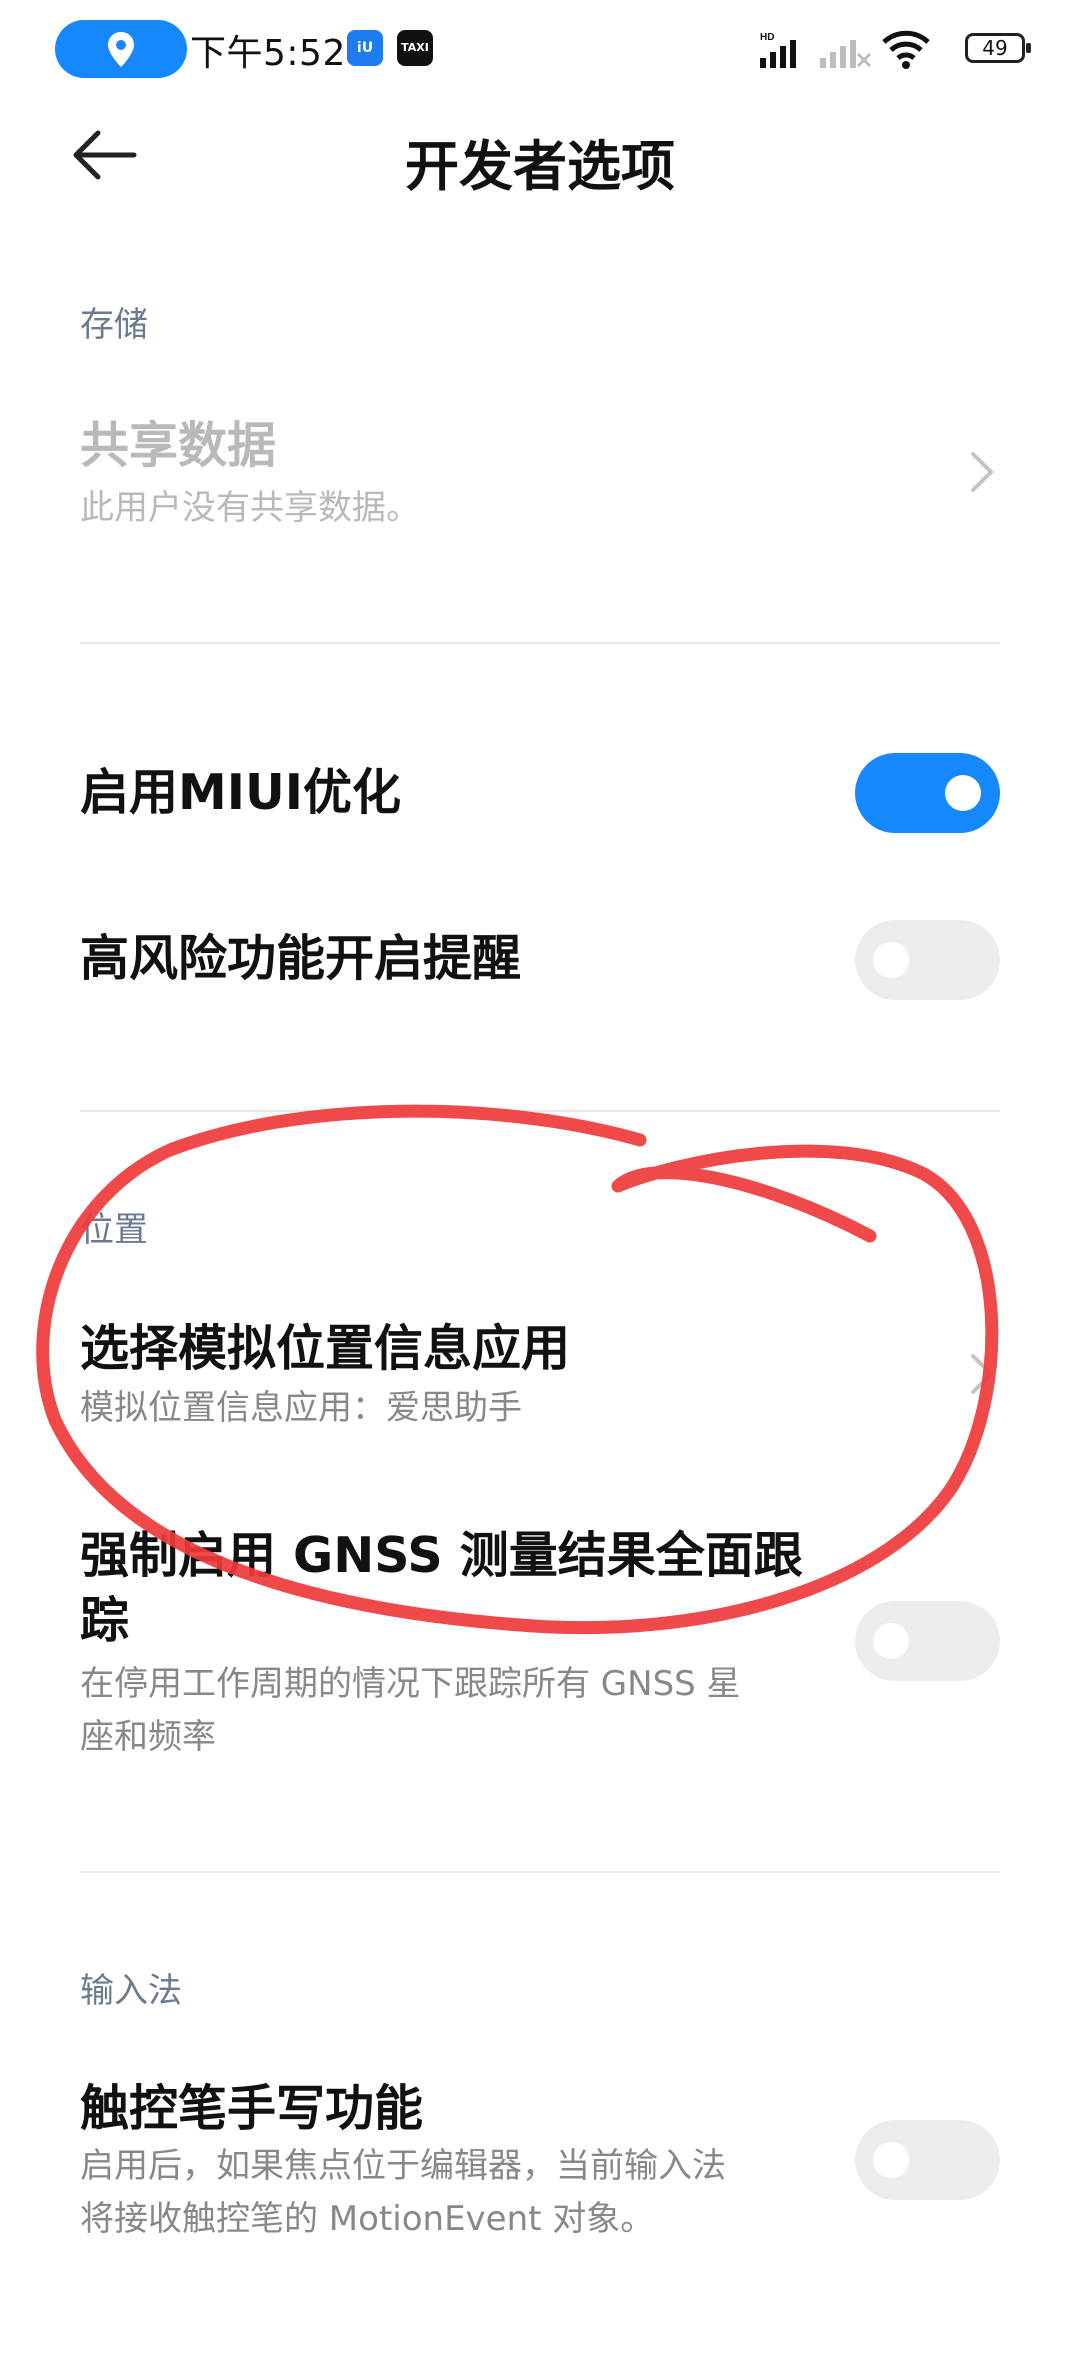 The width and height of the screenshot is (1080, 2370). I want to click on shared-data-subtitle: 此用户没有共享数据。, so click(250, 508).